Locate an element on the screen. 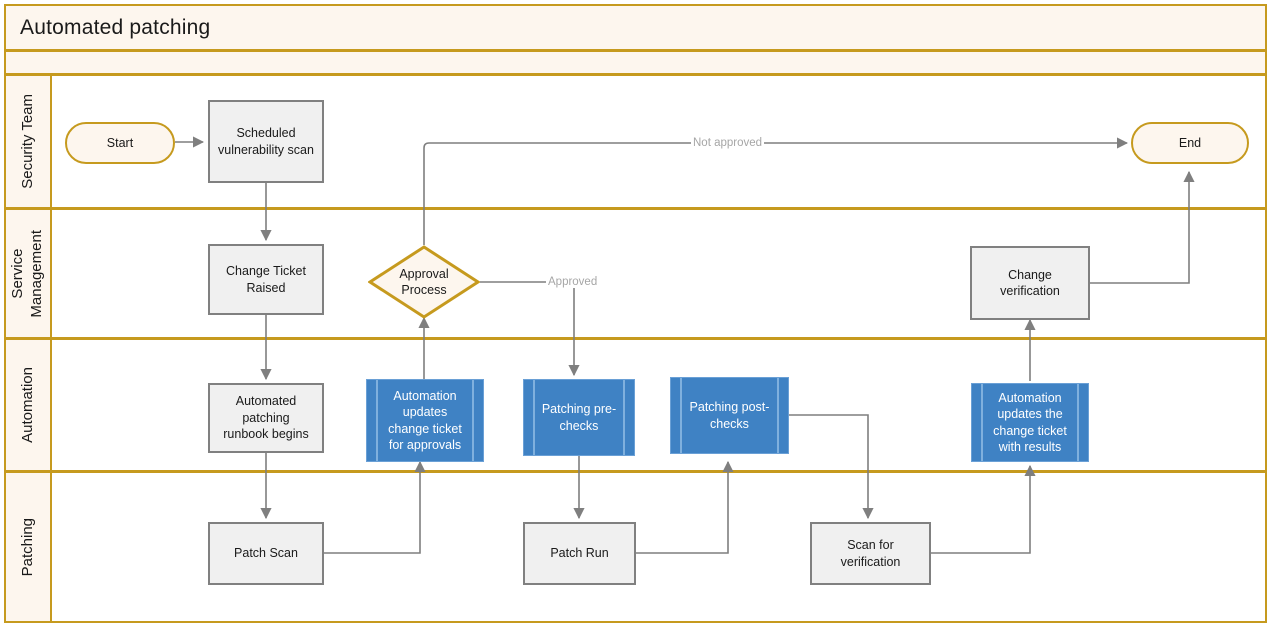 The width and height of the screenshot is (1271, 627). lane-label-patching-text: Patching is located at coordinates (27, 547).